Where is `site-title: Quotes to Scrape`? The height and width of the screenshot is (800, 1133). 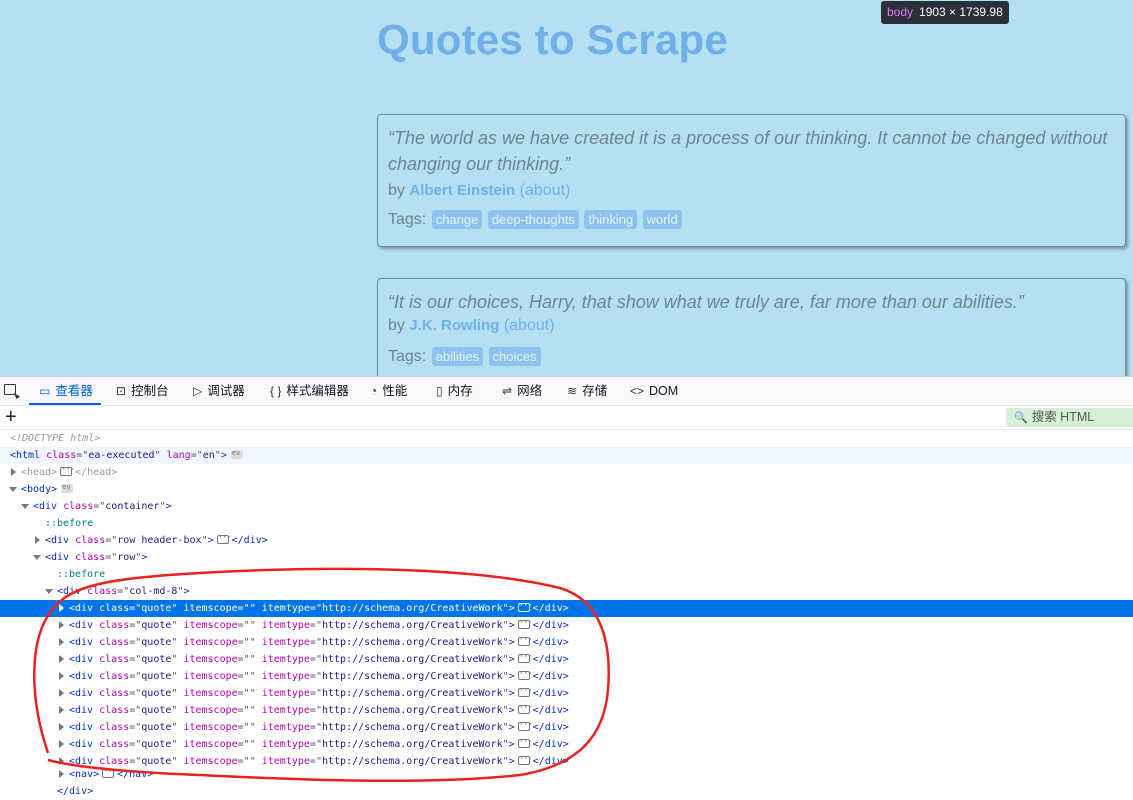
site-title: Quotes to Scrape is located at coordinates (552, 40).